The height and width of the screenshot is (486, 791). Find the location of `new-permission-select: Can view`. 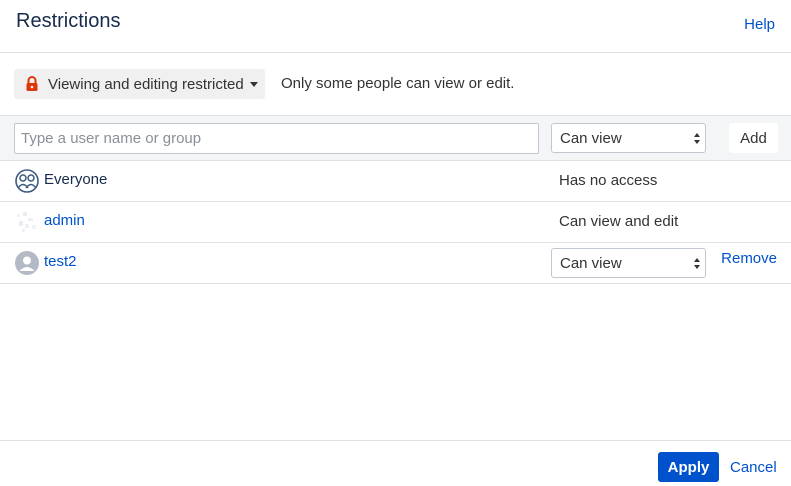

new-permission-select: Can view is located at coordinates (628, 138).